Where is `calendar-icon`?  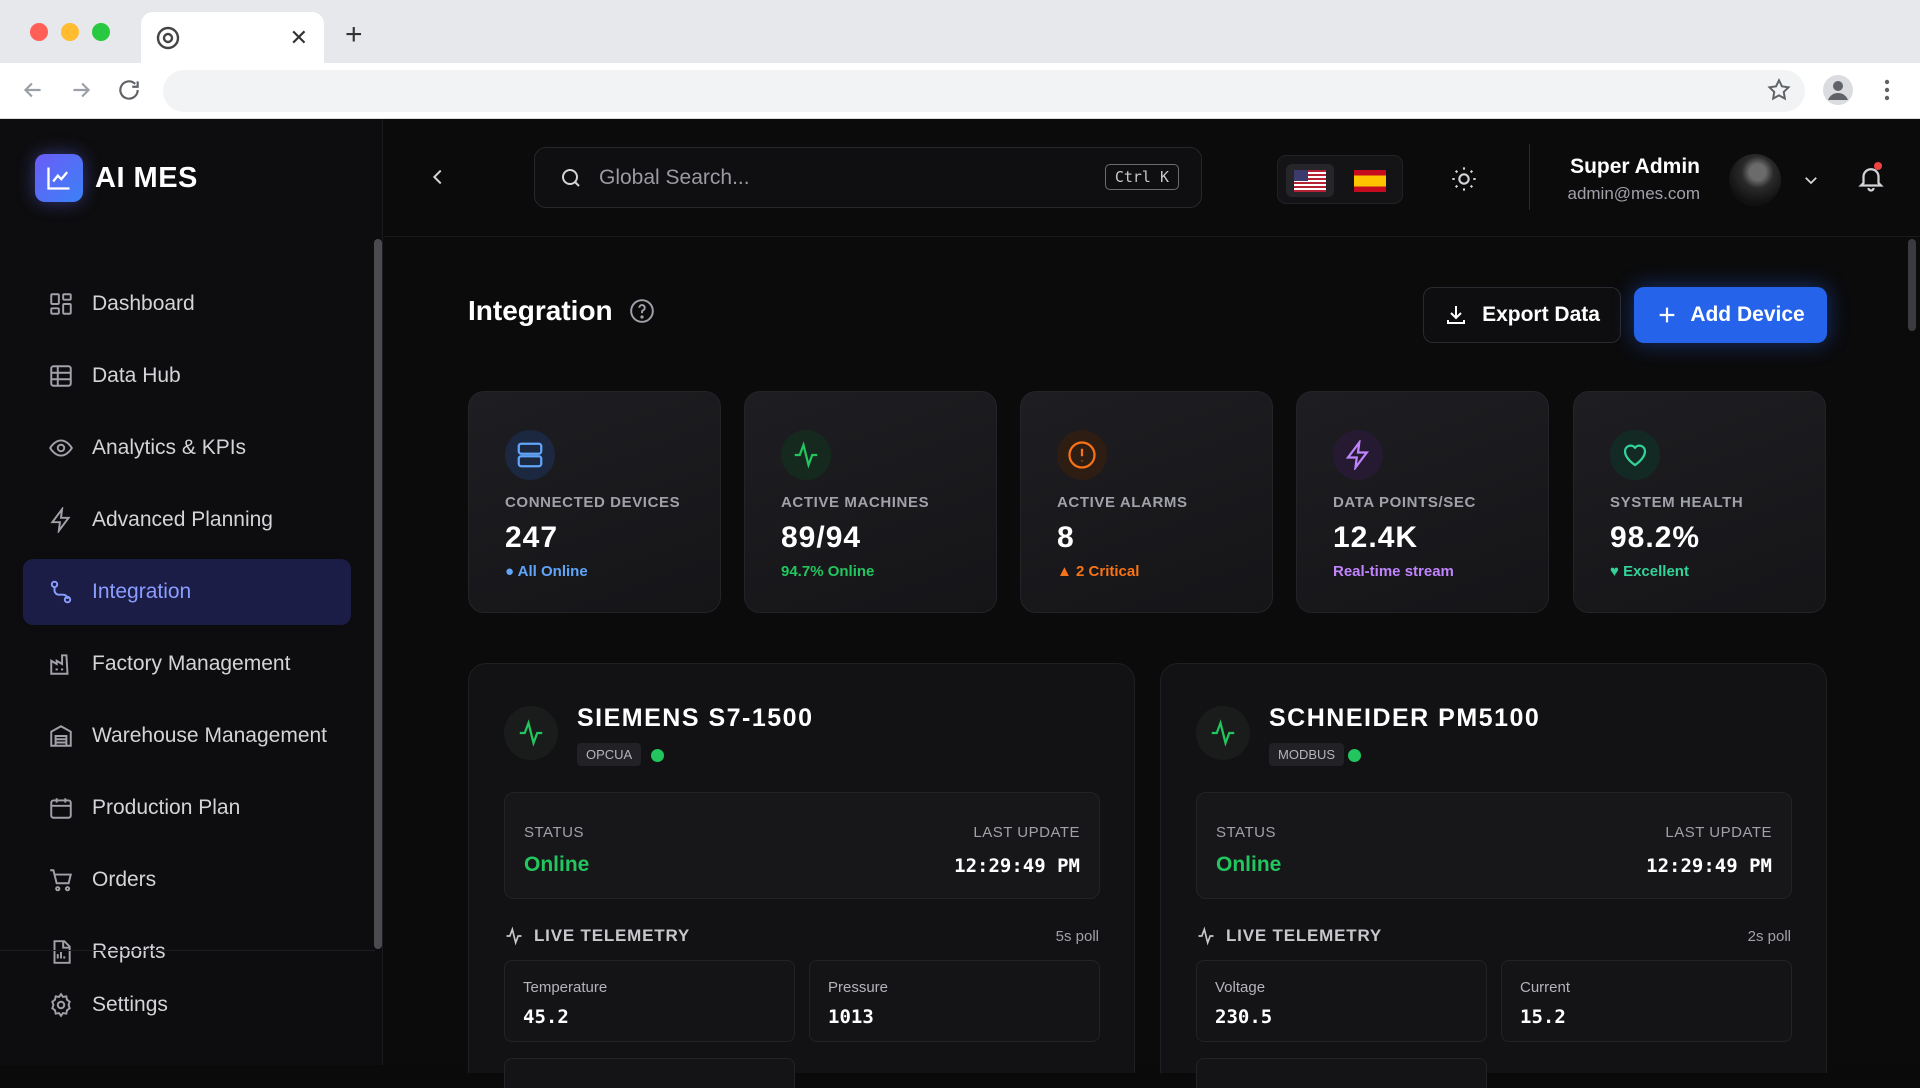
calendar-icon is located at coordinates (61, 808).